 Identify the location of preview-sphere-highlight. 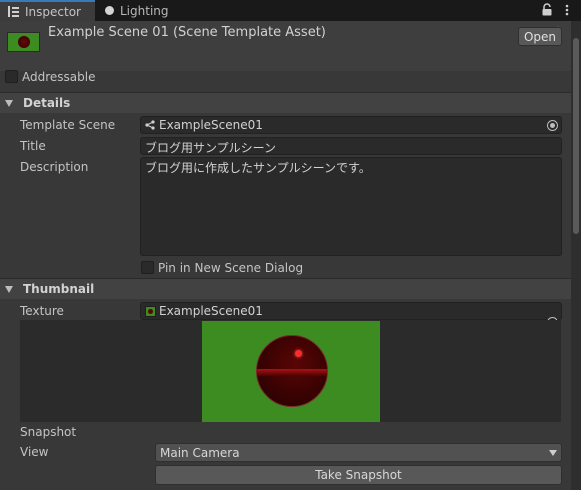
(298, 353).